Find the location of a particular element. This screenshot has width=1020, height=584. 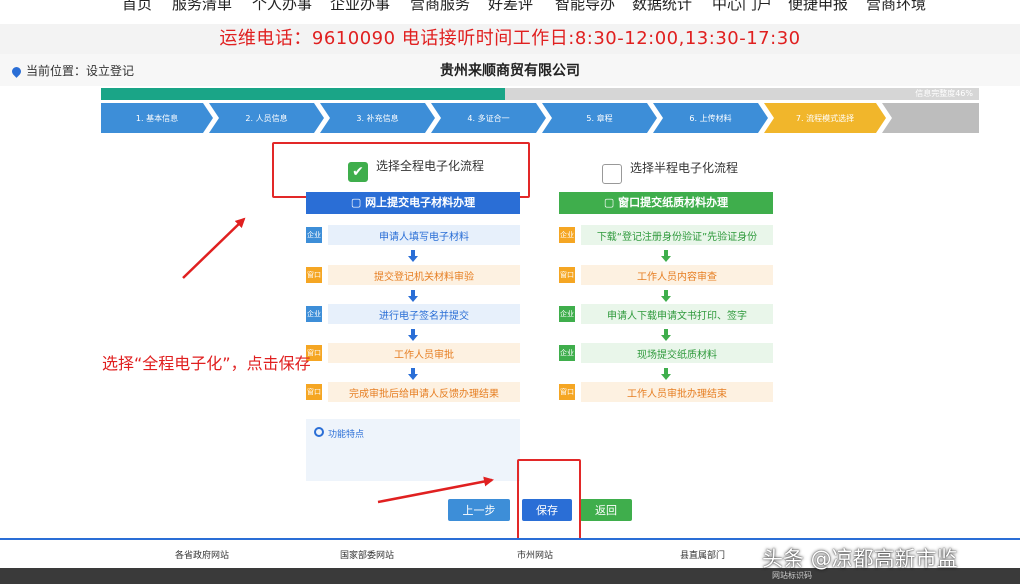

watermark: 头条 @凉都高新市监 is located at coordinates (860, 559).